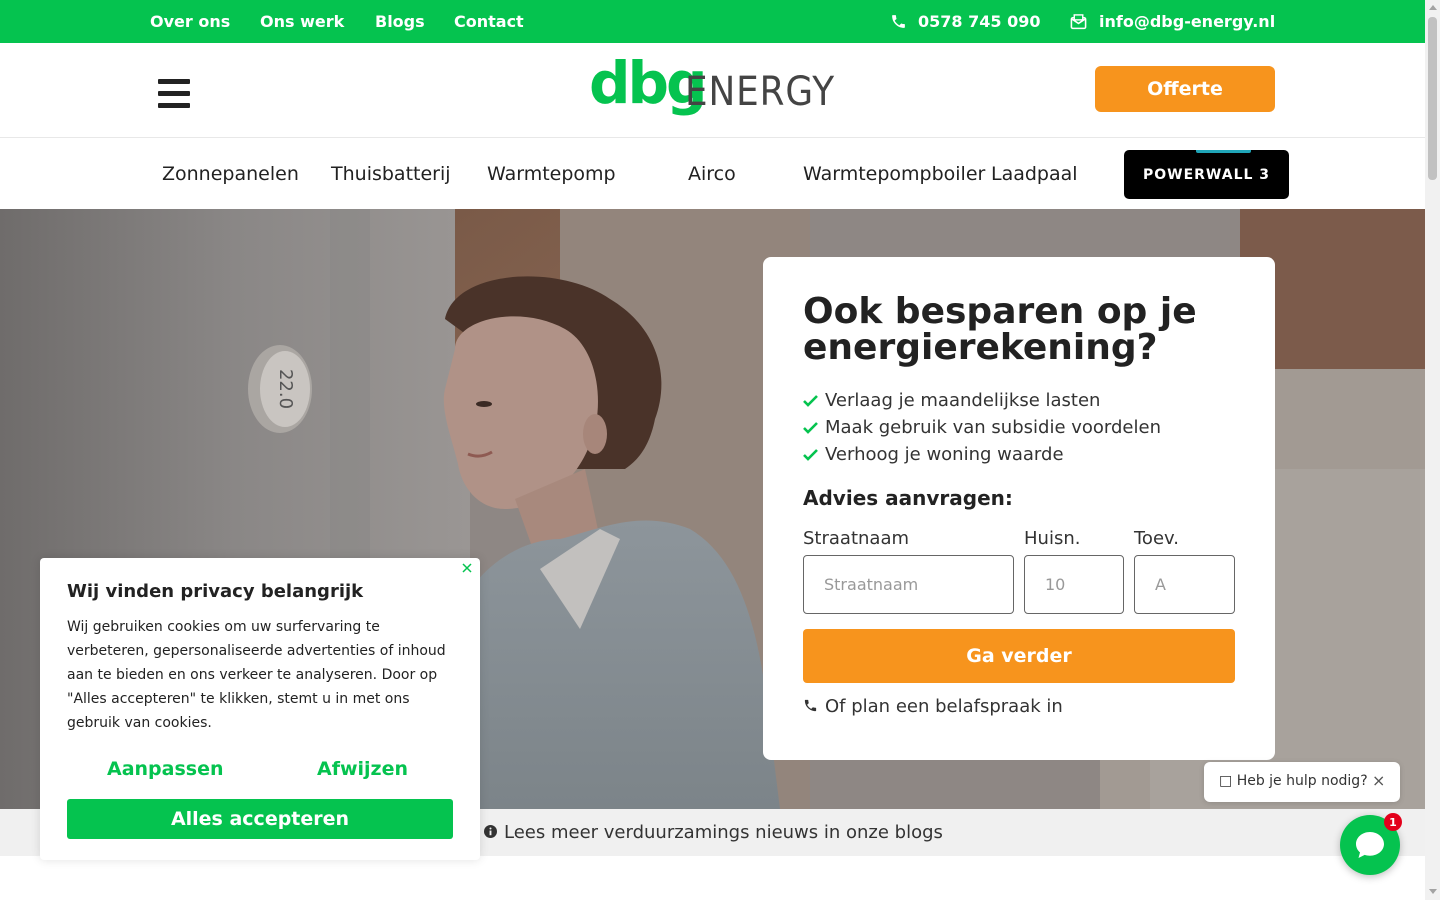 Image resolution: width=1440 pixels, height=900 pixels. I want to click on call-appointment-text: Of plan een belafspraak in, so click(944, 706).